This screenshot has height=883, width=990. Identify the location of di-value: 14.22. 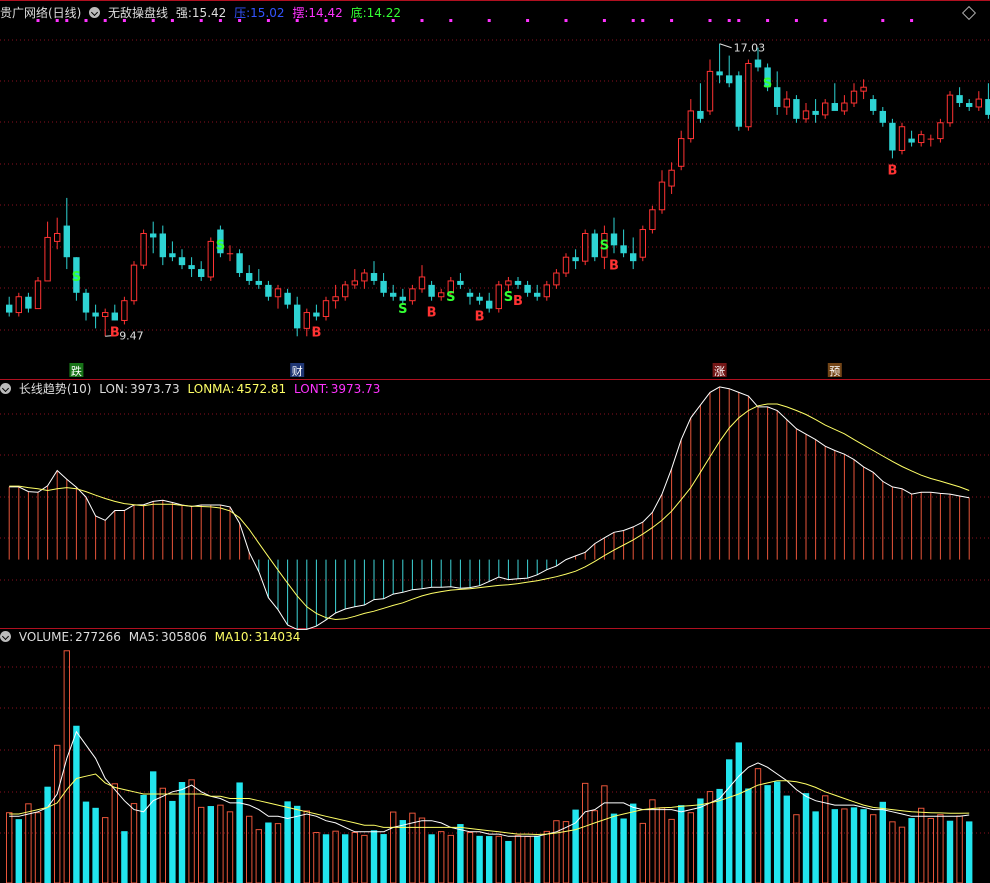
(383, 13).